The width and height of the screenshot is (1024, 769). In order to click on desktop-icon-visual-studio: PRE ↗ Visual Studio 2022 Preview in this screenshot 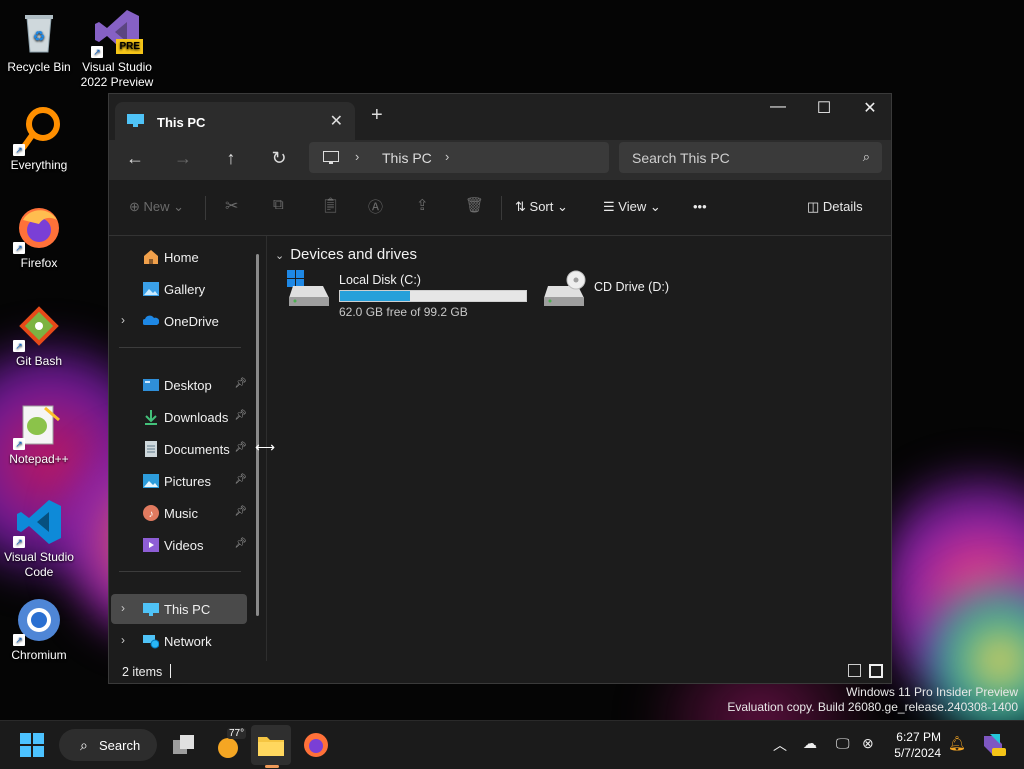, I will do `click(117, 49)`.